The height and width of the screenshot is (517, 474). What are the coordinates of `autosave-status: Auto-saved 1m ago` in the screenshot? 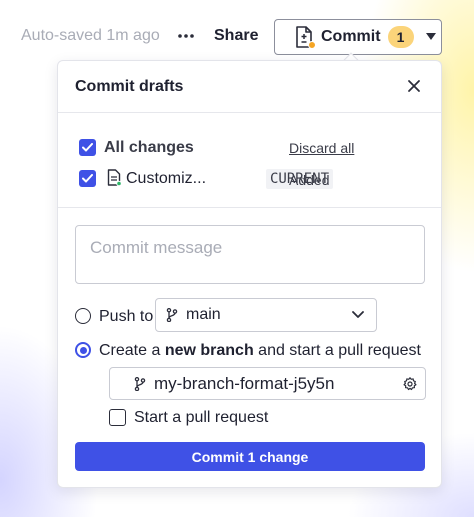 It's located at (90, 35).